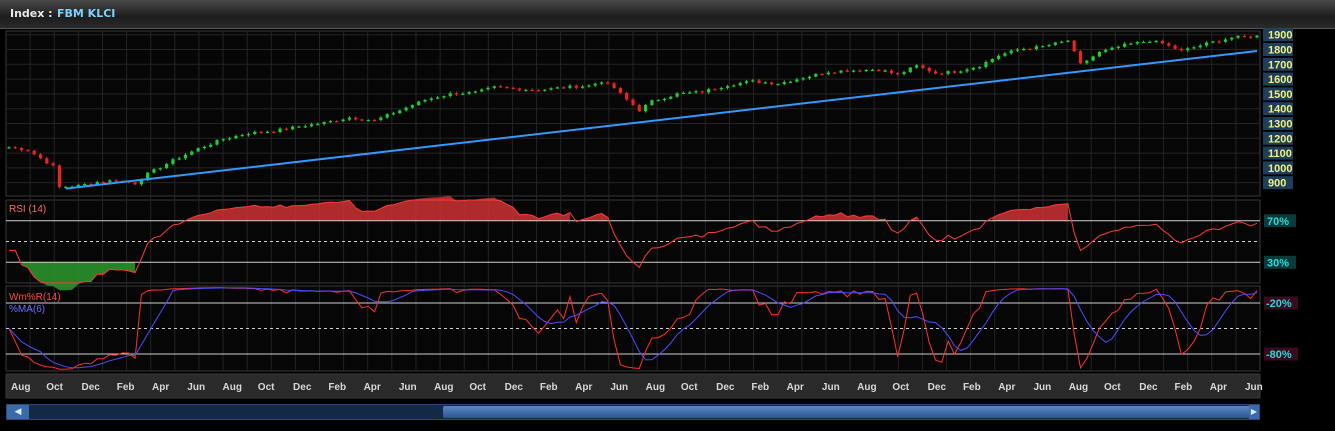 This screenshot has height=431, width=1335. What do you see at coordinates (1280, 50) in the screenshot?
I see `price-tick-label: 1800` at bounding box center [1280, 50].